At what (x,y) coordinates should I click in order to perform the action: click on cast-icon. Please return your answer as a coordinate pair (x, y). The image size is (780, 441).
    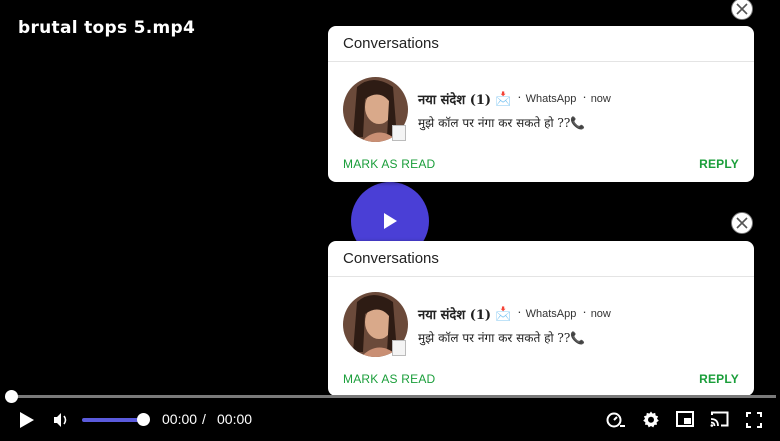
    Looking at the image, I should click on (719, 419).